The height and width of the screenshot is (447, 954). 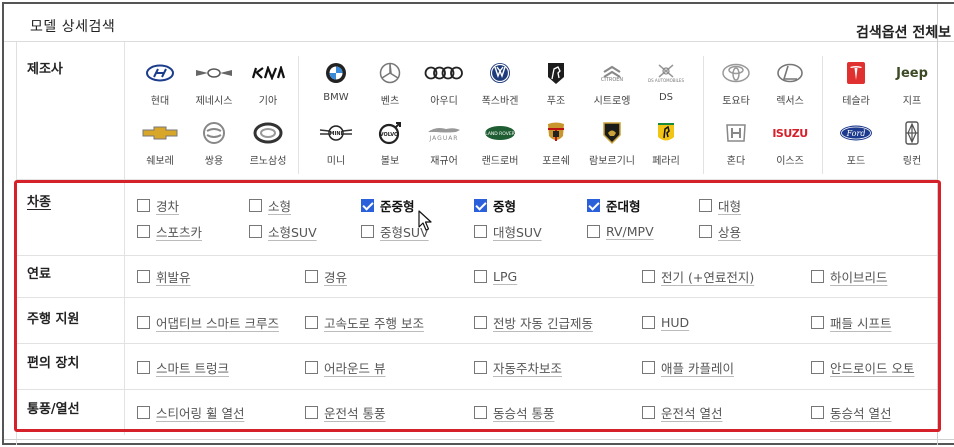 What do you see at coordinates (720, 205) in the screenshot?
I see `filter-vehicle-type-option: 대형` at bounding box center [720, 205].